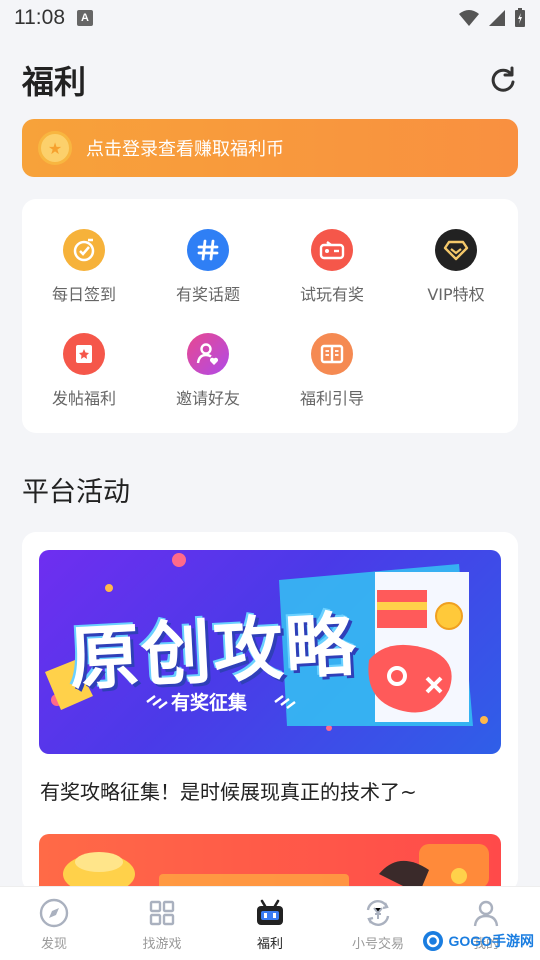 The width and height of the screenshot is (540, 960). What do you see at coordinates (162, 944) in the screenshot?
I see `tab-label: 找游戏` at bounding box center [162, 944].